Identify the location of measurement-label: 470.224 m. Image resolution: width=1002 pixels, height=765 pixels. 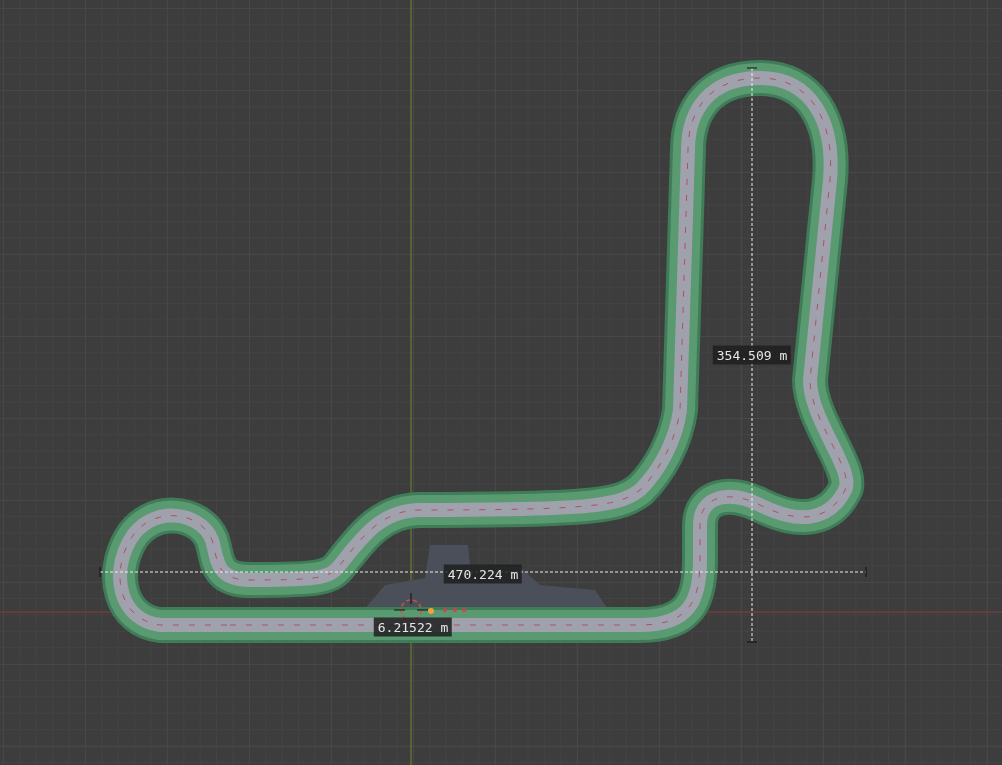
(483, 574).